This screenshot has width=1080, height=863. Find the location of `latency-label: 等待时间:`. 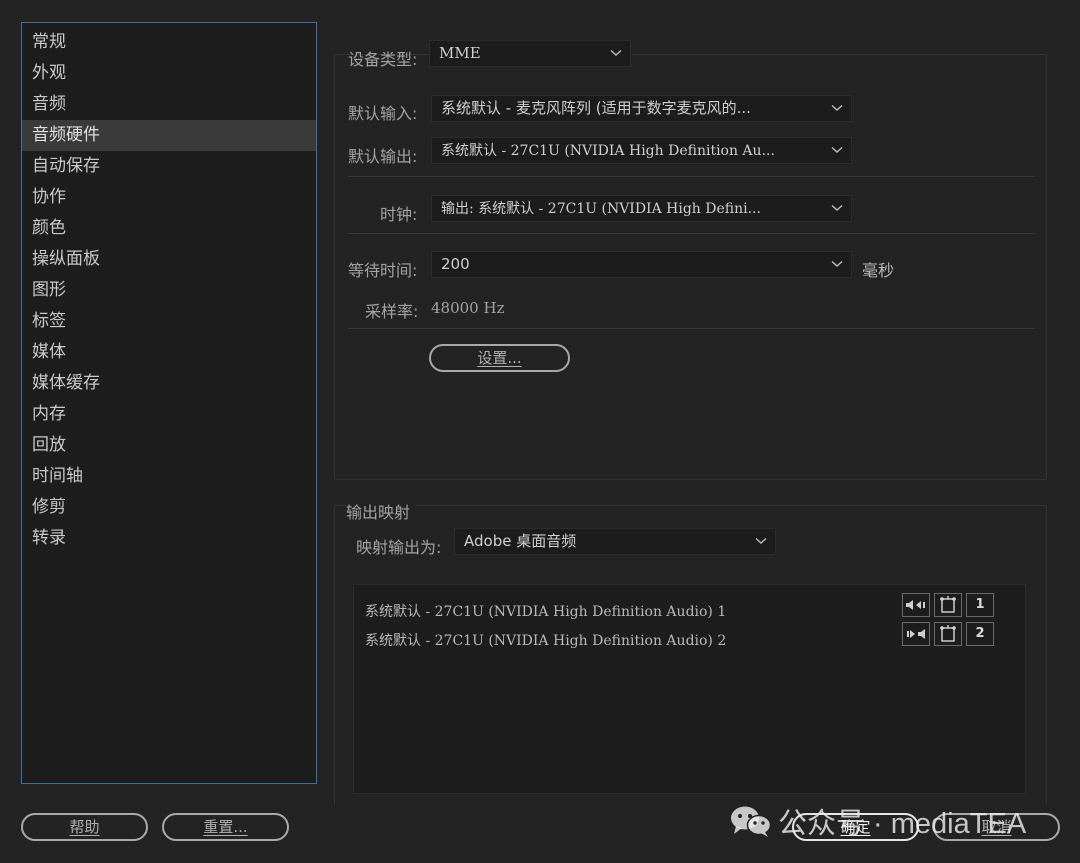

latency-label: 等待时间: is located at coordinates (383, 270).